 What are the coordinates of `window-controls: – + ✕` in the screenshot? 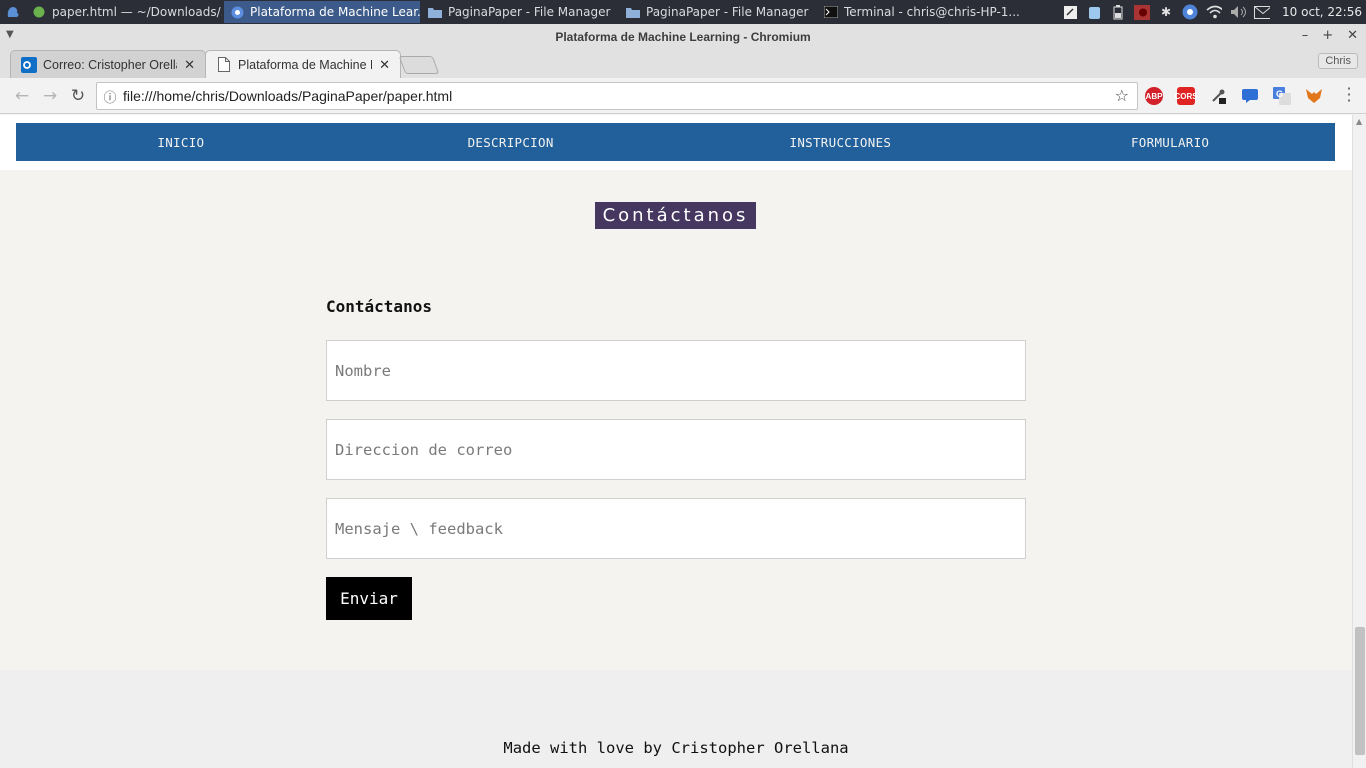 It's located at (1330, 35).